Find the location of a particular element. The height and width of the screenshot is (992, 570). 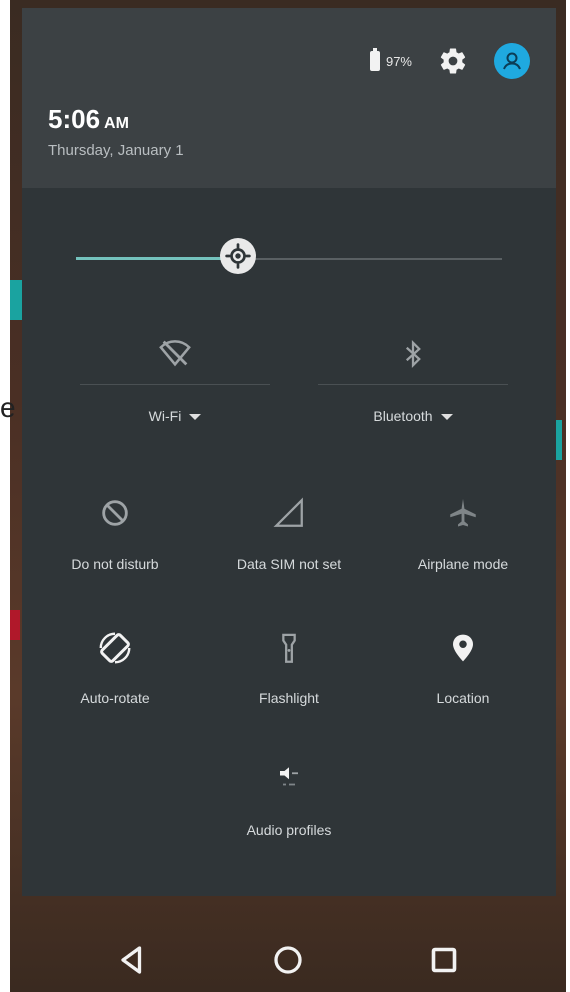

tile-flashlight: Flashlight is located at coordinates (289, 680).